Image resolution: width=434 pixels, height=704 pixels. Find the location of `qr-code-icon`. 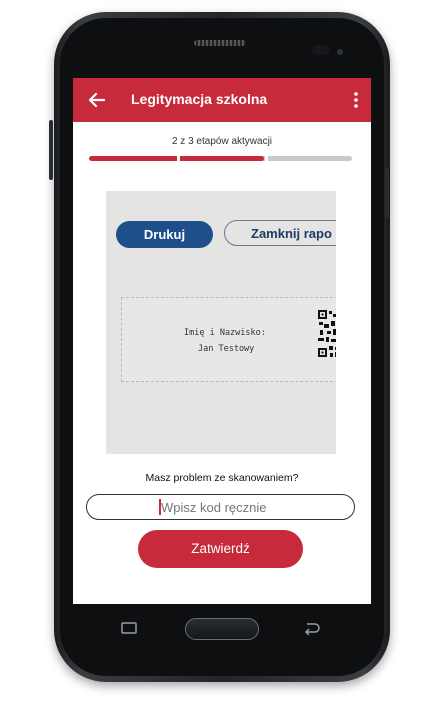

qr-code-icon is located at coordinates (327, 333).